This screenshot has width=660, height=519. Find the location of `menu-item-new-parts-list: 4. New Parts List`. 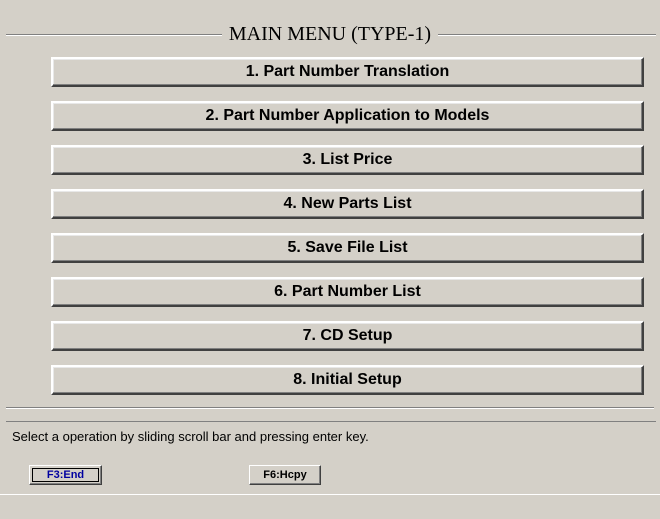

menu-item-new-parts-list: 4. New Parts List is located at coordinates (347, 204).